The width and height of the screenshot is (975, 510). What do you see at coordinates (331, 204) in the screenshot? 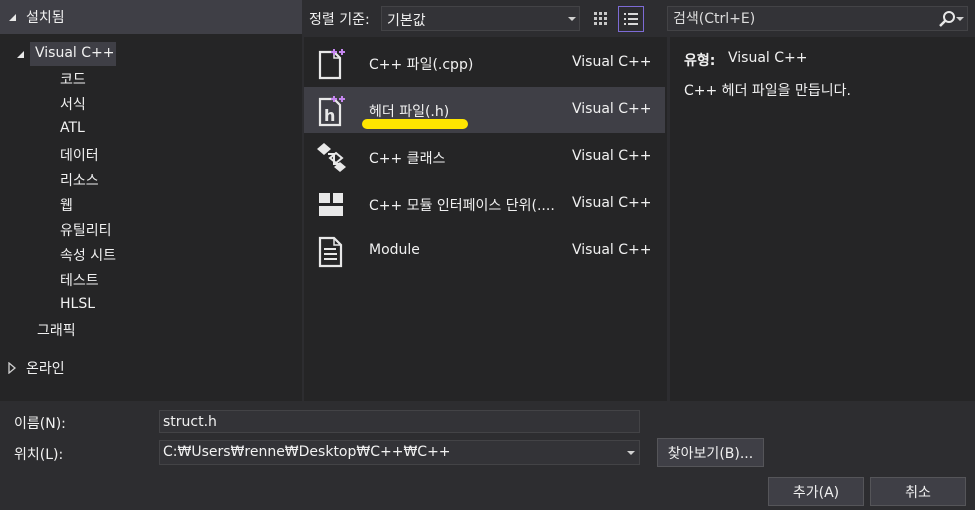
I see `module-interface-icon` at bounding box center [331, 204].